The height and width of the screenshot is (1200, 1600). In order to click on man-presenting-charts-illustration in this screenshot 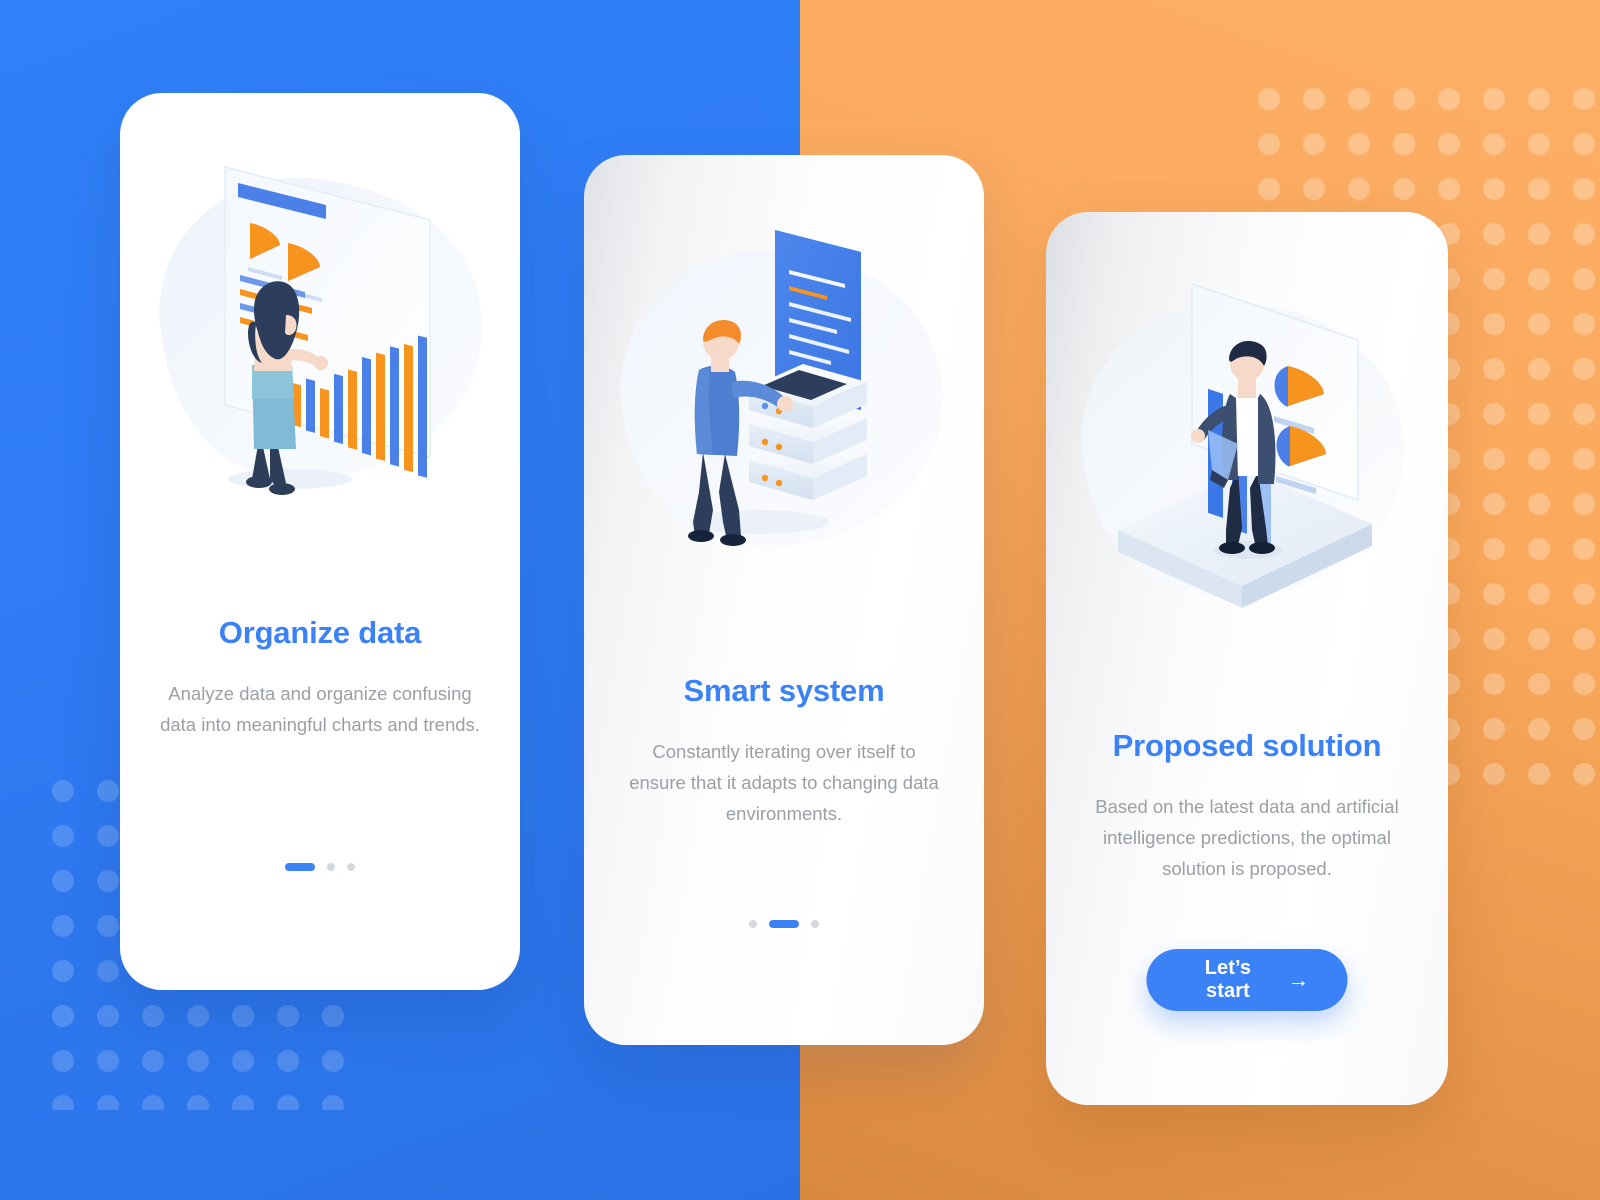, I will do `click(1242, 445)`.